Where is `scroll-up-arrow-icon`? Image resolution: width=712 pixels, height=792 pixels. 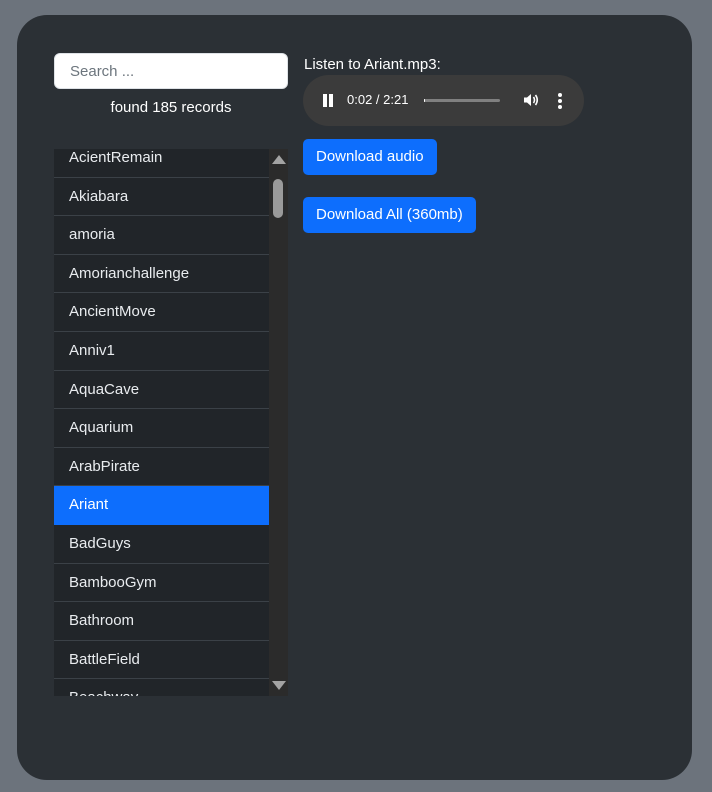
scroll-up-arrow-icon is located at coordinates (279, 159).